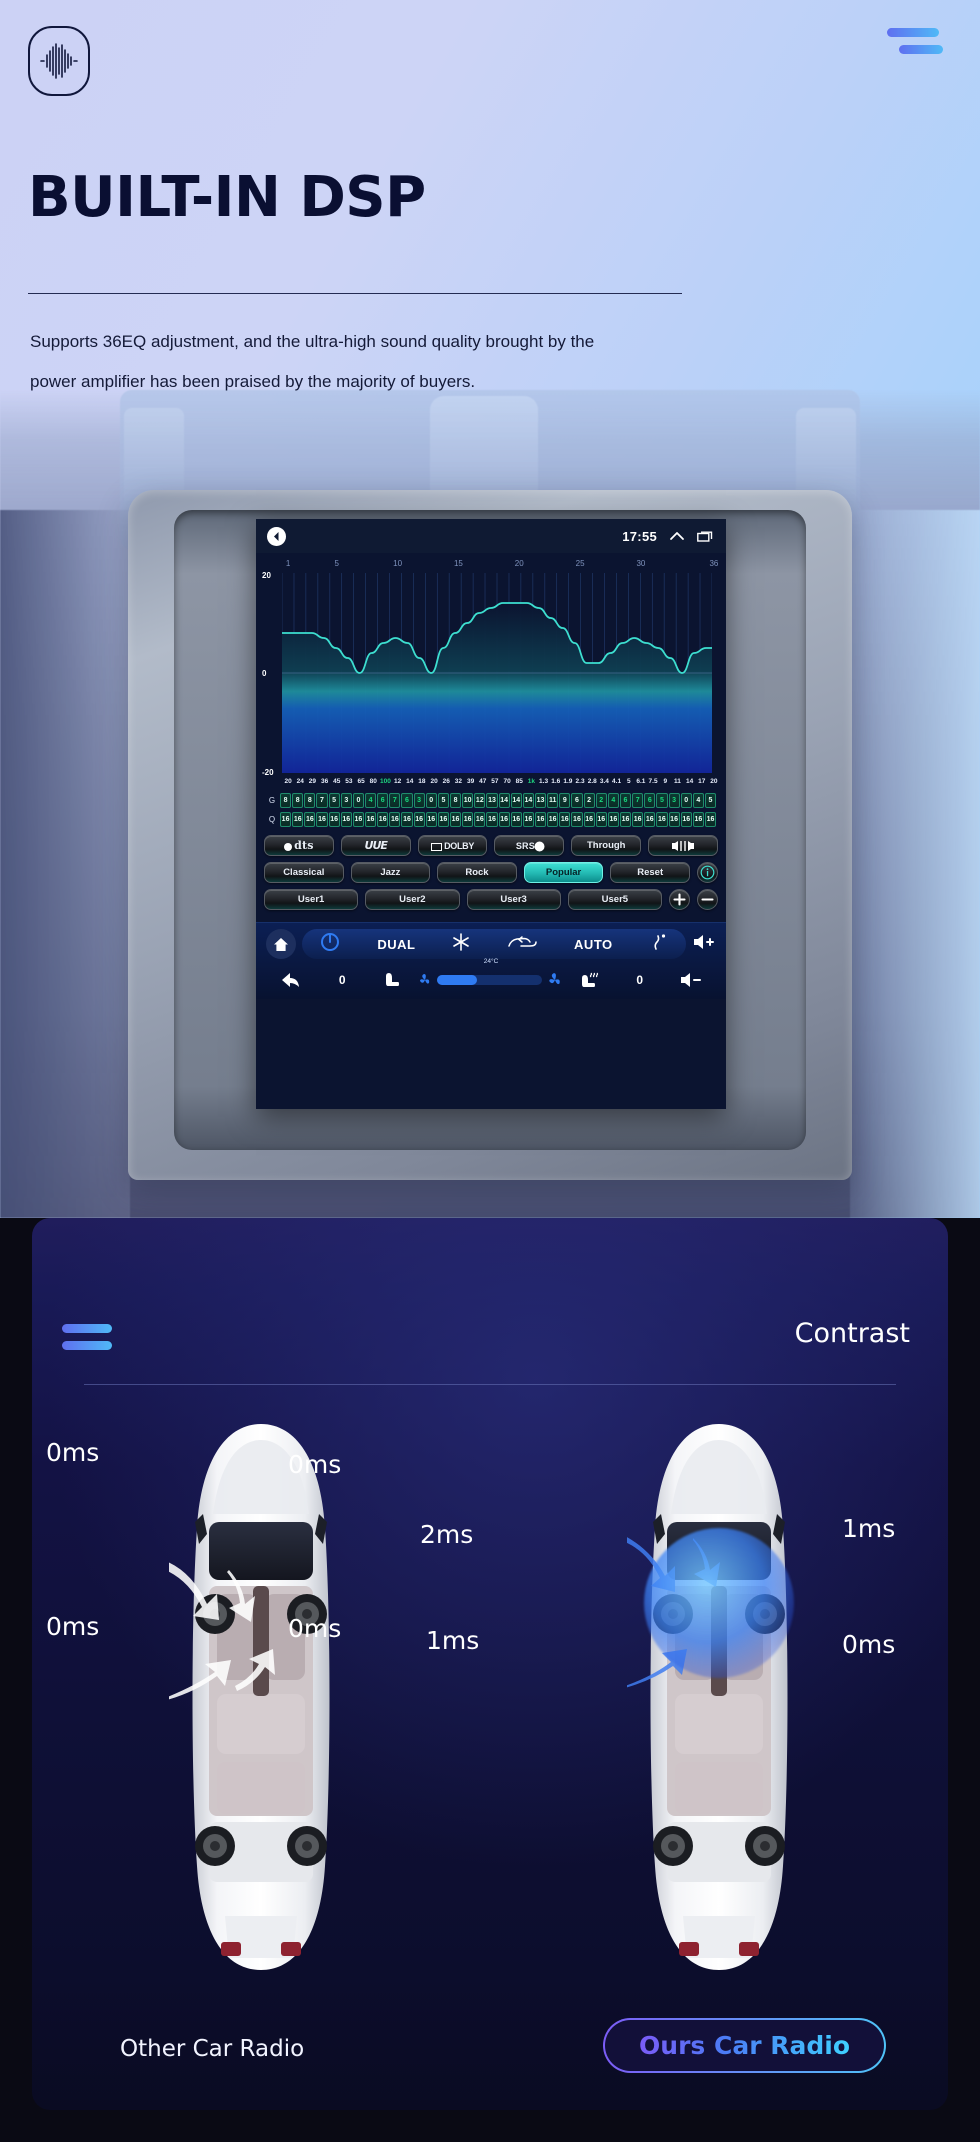  What do you see at coordinates (330, 944) in the screenshot?
I see `power-icon` at bounding box center [330, 944].